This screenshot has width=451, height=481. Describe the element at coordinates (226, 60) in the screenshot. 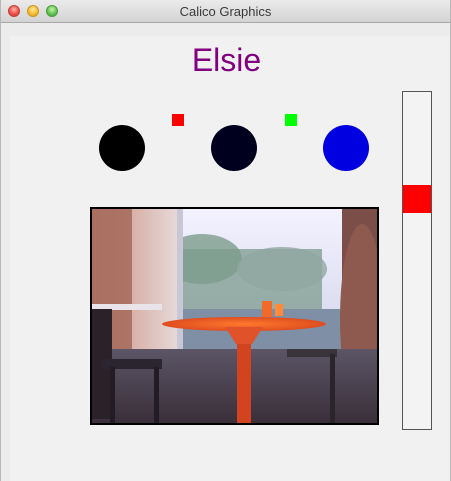

I see `robot-name-label: Elsie` at that location.